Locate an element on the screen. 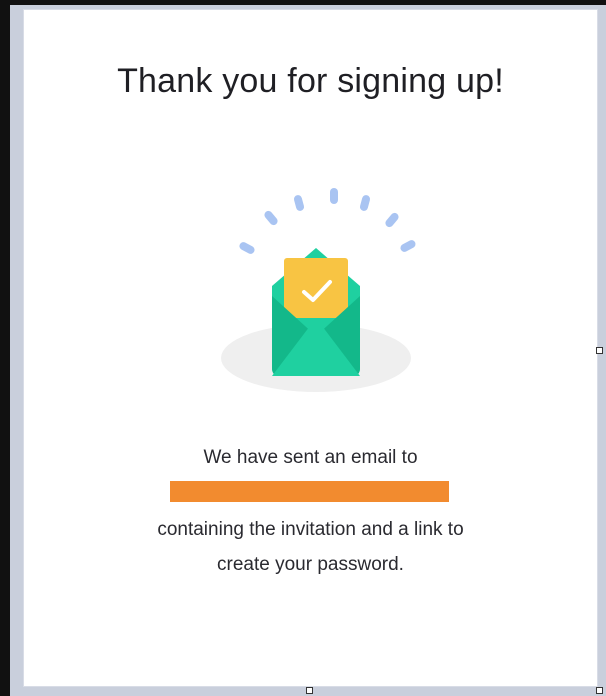 This screenshot has height=696, width=606. email-sent-illustration is located at coordinates (318, 290).